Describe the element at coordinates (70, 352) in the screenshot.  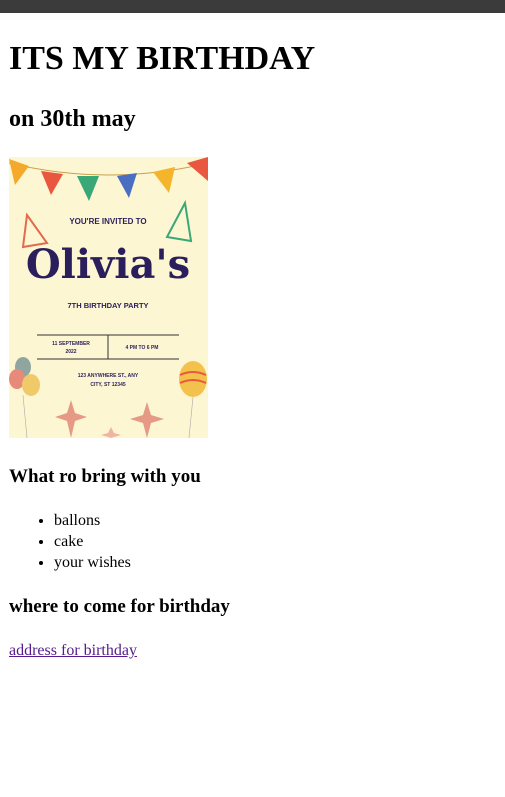
I see `invite-date-line2: 2022` at that location.